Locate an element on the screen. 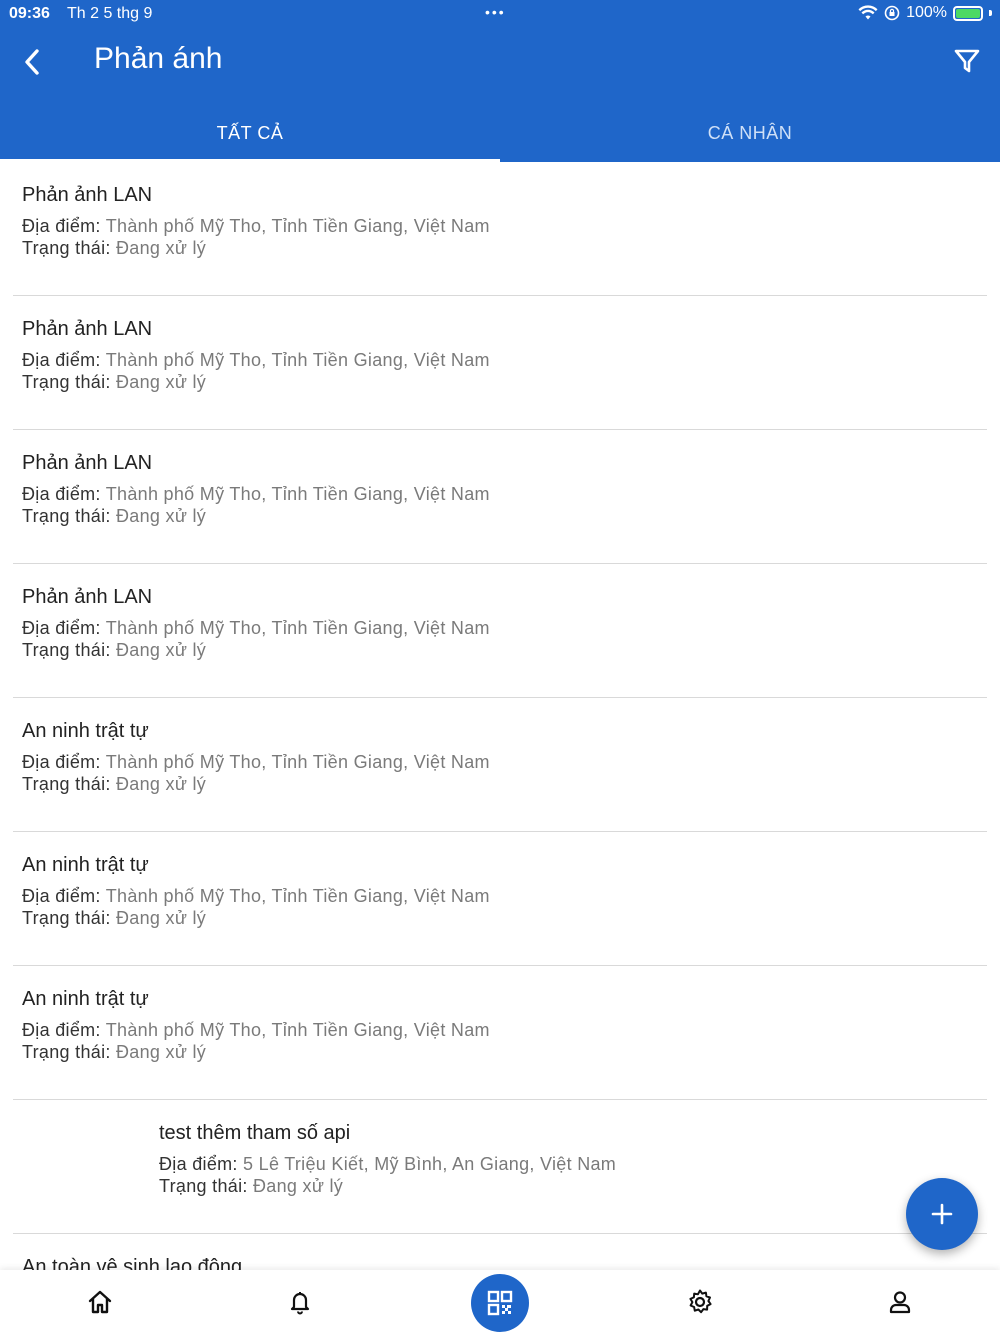 Image resolution: width=1000 pixels, height=1334 pixels. nav-qr-scan is located at coordinates (500, 1303).